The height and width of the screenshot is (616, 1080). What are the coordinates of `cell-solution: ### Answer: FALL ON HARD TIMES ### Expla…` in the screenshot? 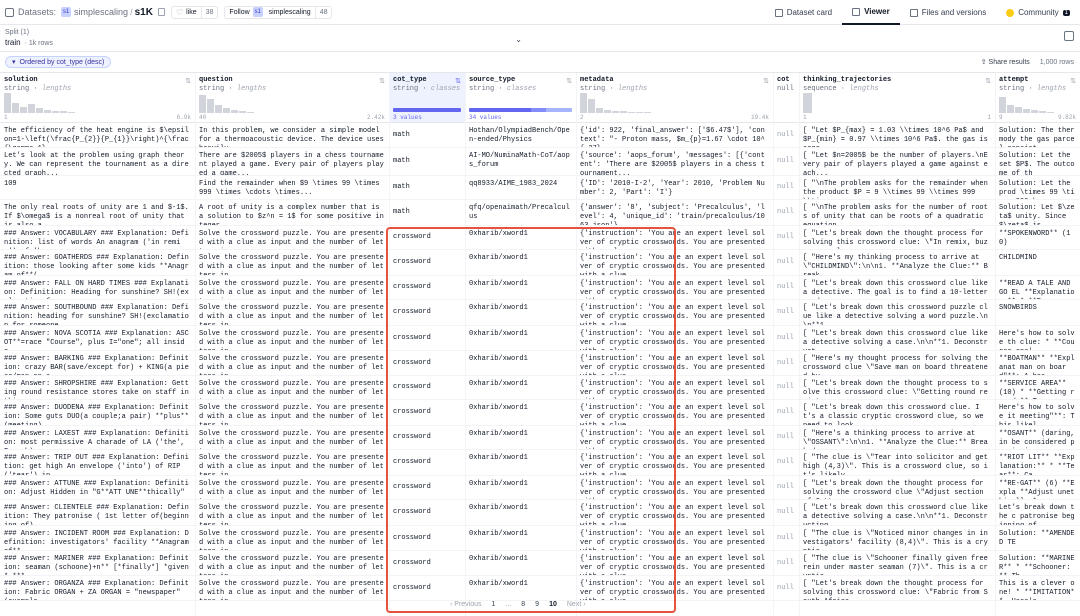 It's located at (97, 287).